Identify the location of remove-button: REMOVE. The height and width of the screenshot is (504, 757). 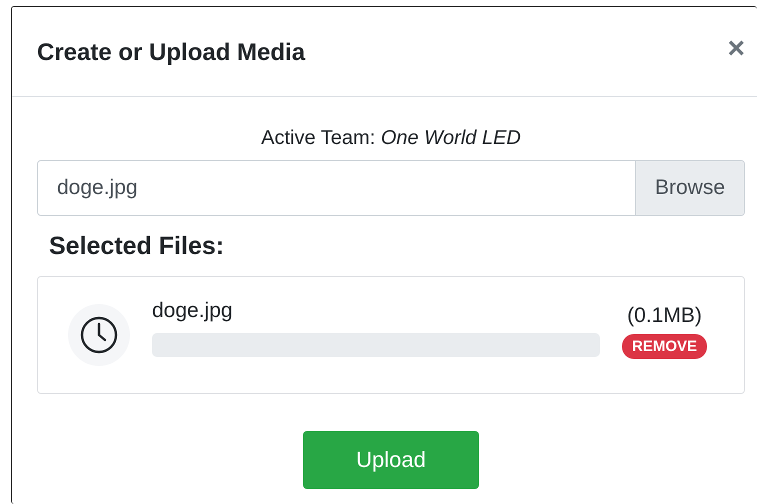
(664, 346).